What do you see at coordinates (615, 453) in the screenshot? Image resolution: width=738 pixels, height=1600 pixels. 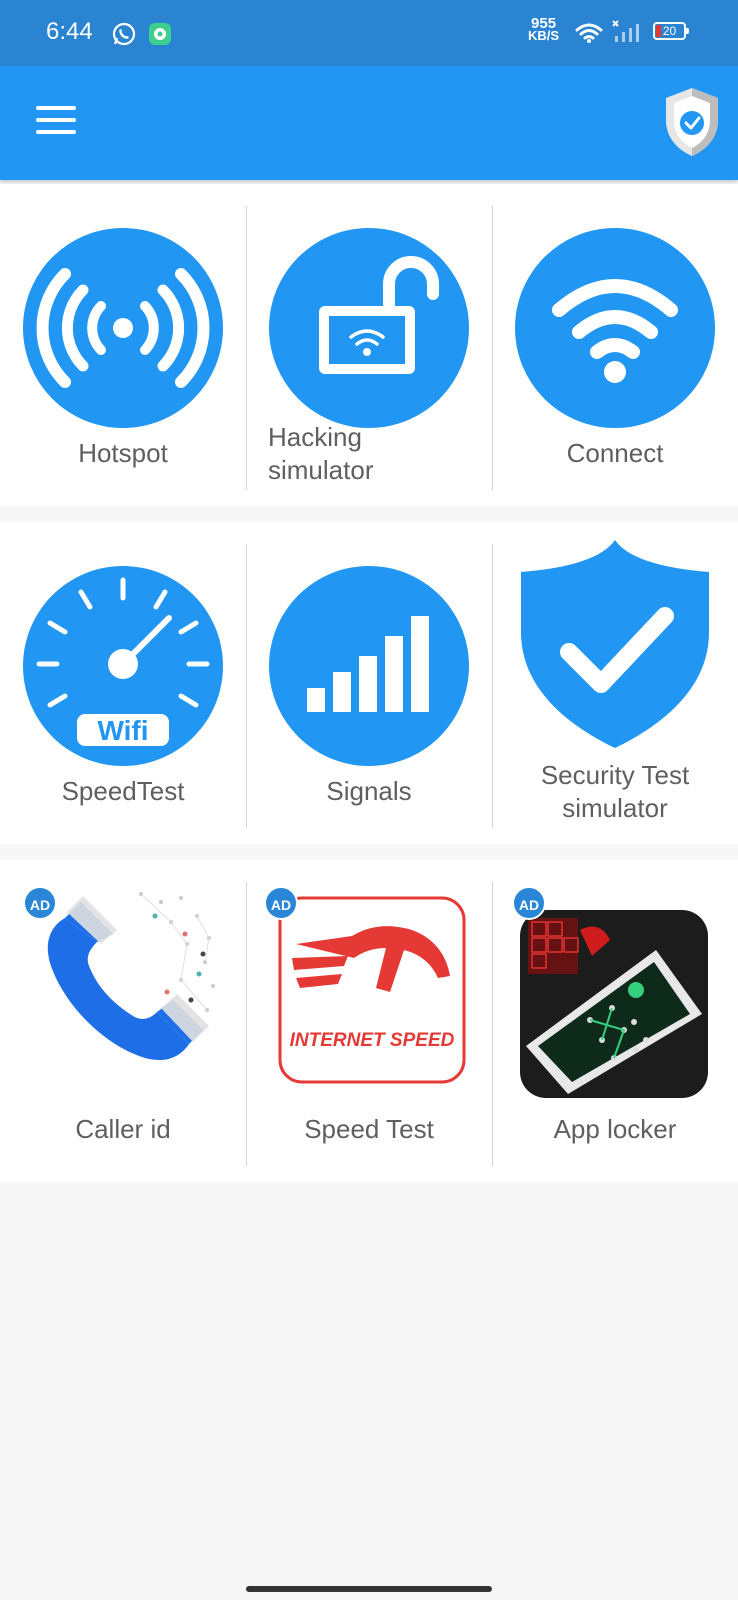 I see `connect-label: Connect` at bounding box center [615, 453].